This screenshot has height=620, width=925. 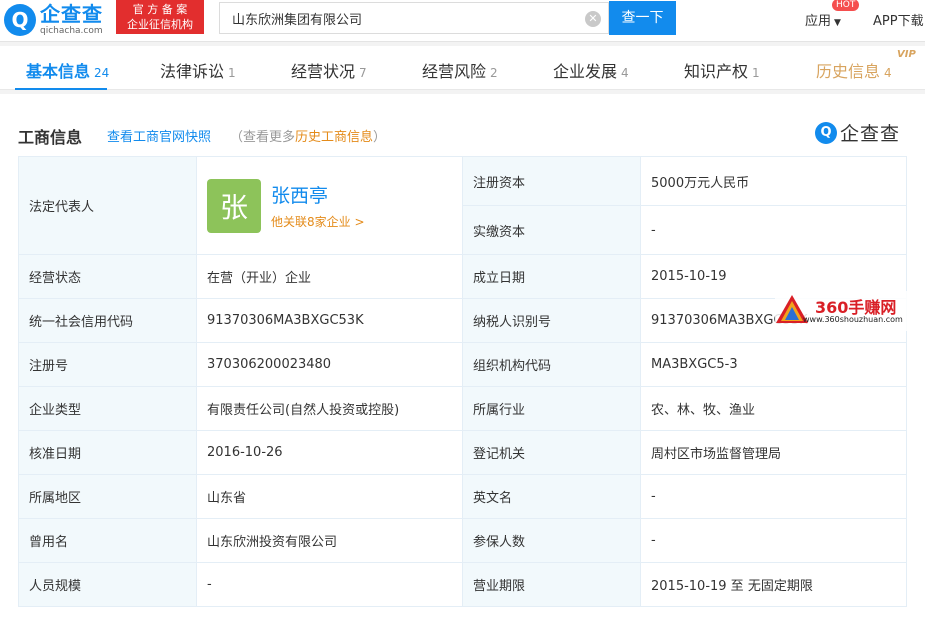 What do you see at coordinates (551, 540) in the screenshot?
I see `row-label: 参保人数` at bounding box center [551, 540].